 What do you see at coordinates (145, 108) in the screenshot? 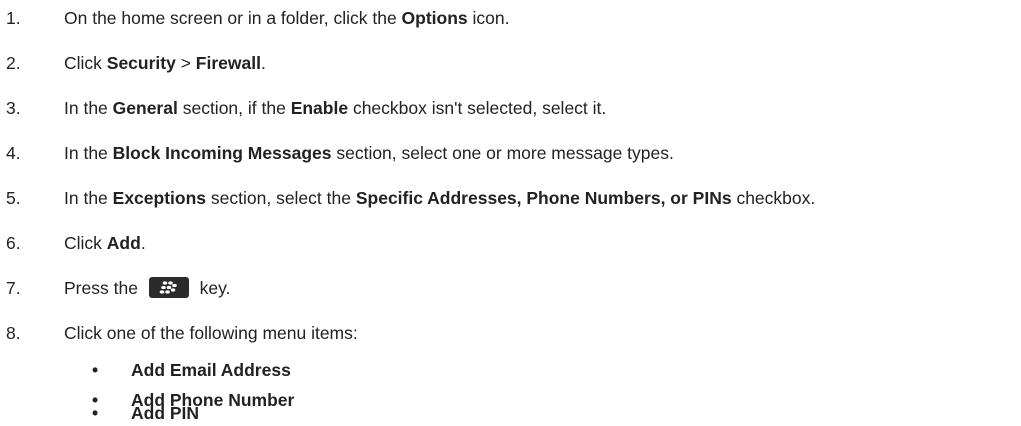
I see `step-bold-term: General` at bounding box center [145, 108].